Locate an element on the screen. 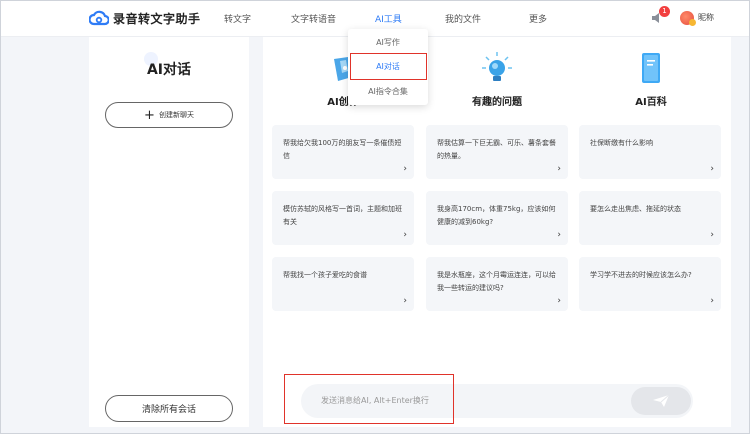  dropdown-item-ai-prompts: AI指令合集 is located at coordinates (388, 91).